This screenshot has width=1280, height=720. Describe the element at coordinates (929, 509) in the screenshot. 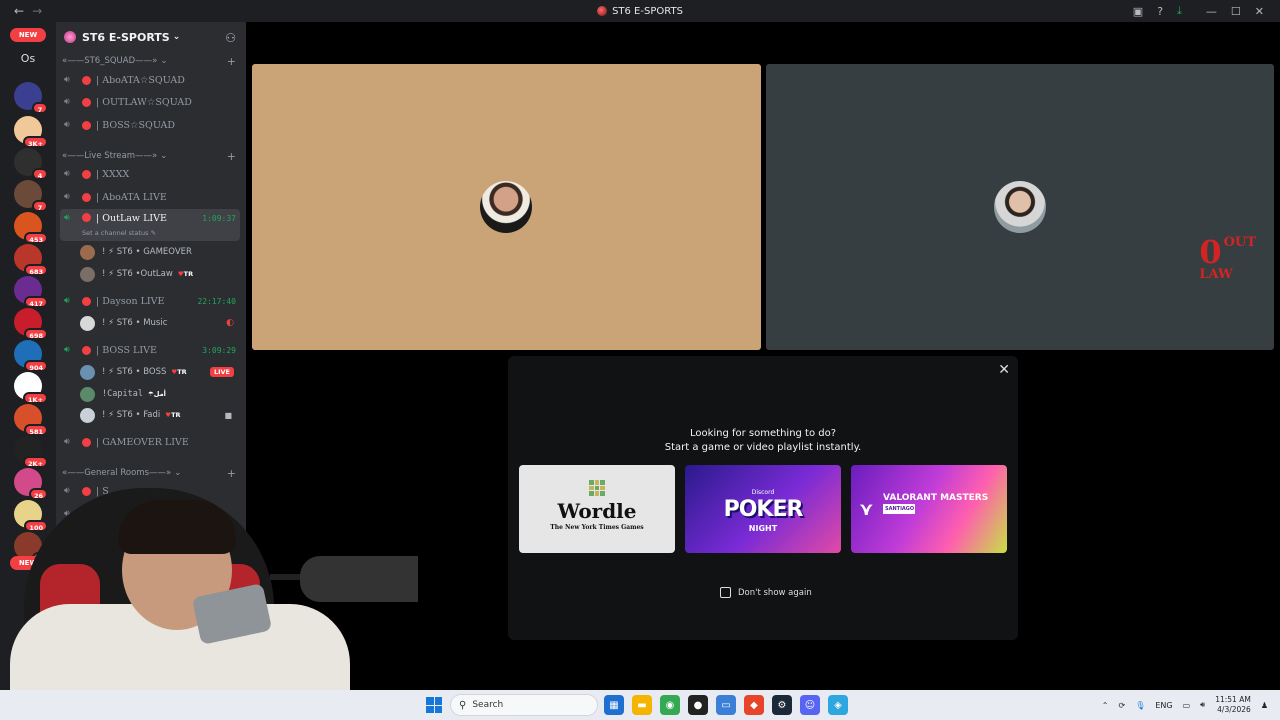

I see `activity-card-valorant-masters: ⋎ VALORANT MASTERS SANTIAGO` at that location.